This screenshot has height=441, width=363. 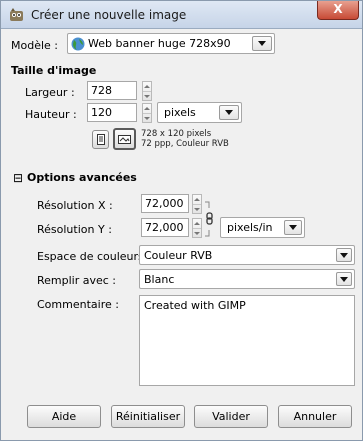 I want to click on template-value: Web banner huge 728x90, so click(x=159, y=43).